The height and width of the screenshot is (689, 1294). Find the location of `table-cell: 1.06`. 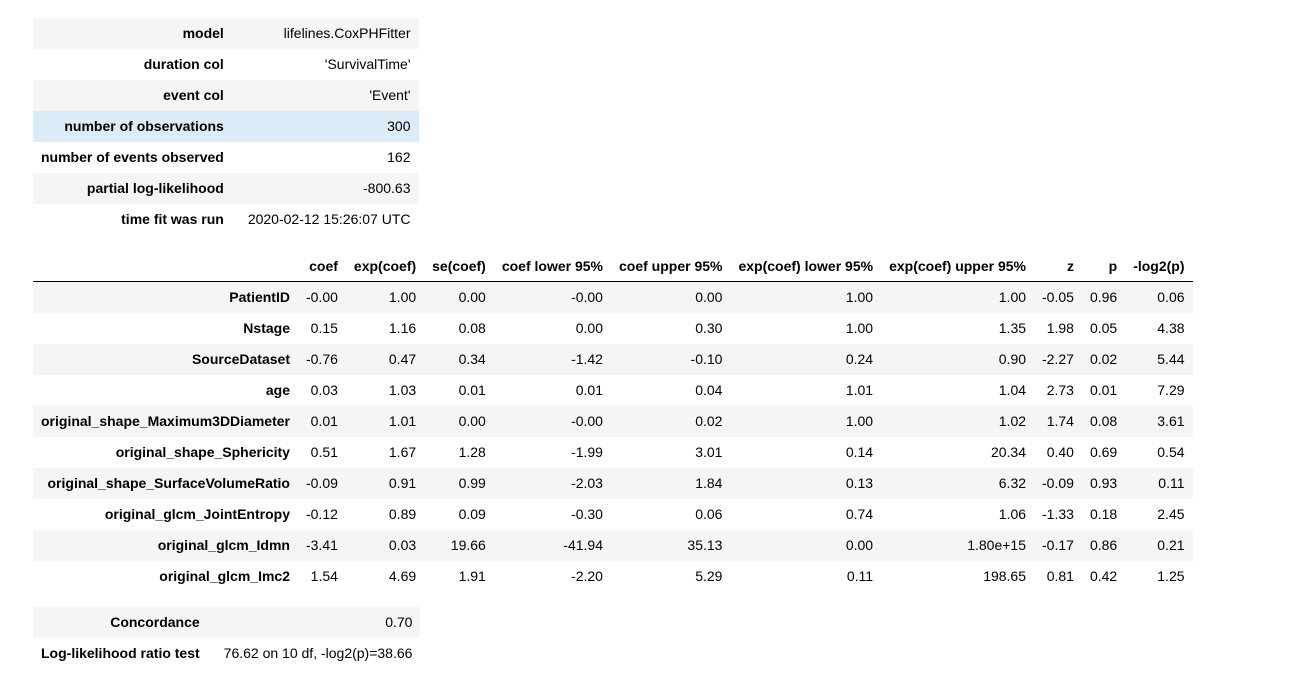

table-cell: 1.06 is located at coordinates (1012, 514).